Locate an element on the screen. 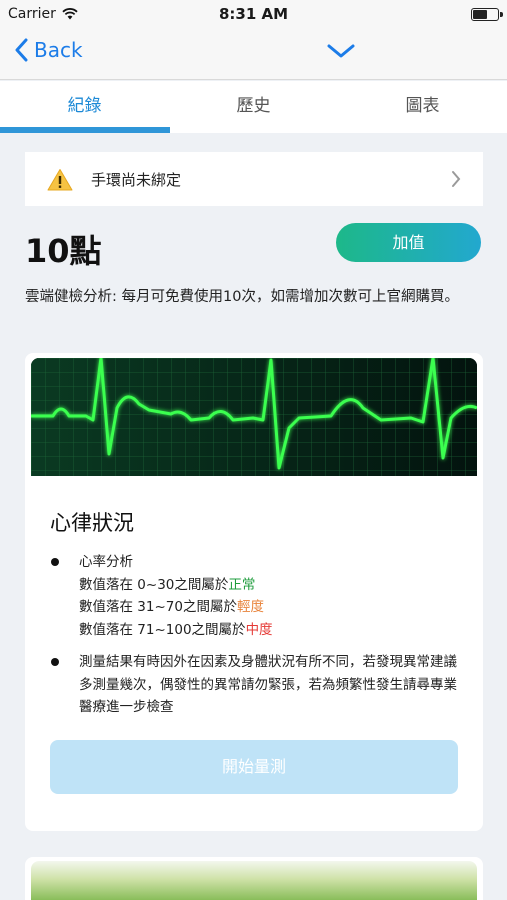 The width and height of the screenshot is (507, 900). battery-icon is located at coordinates (487, 14).